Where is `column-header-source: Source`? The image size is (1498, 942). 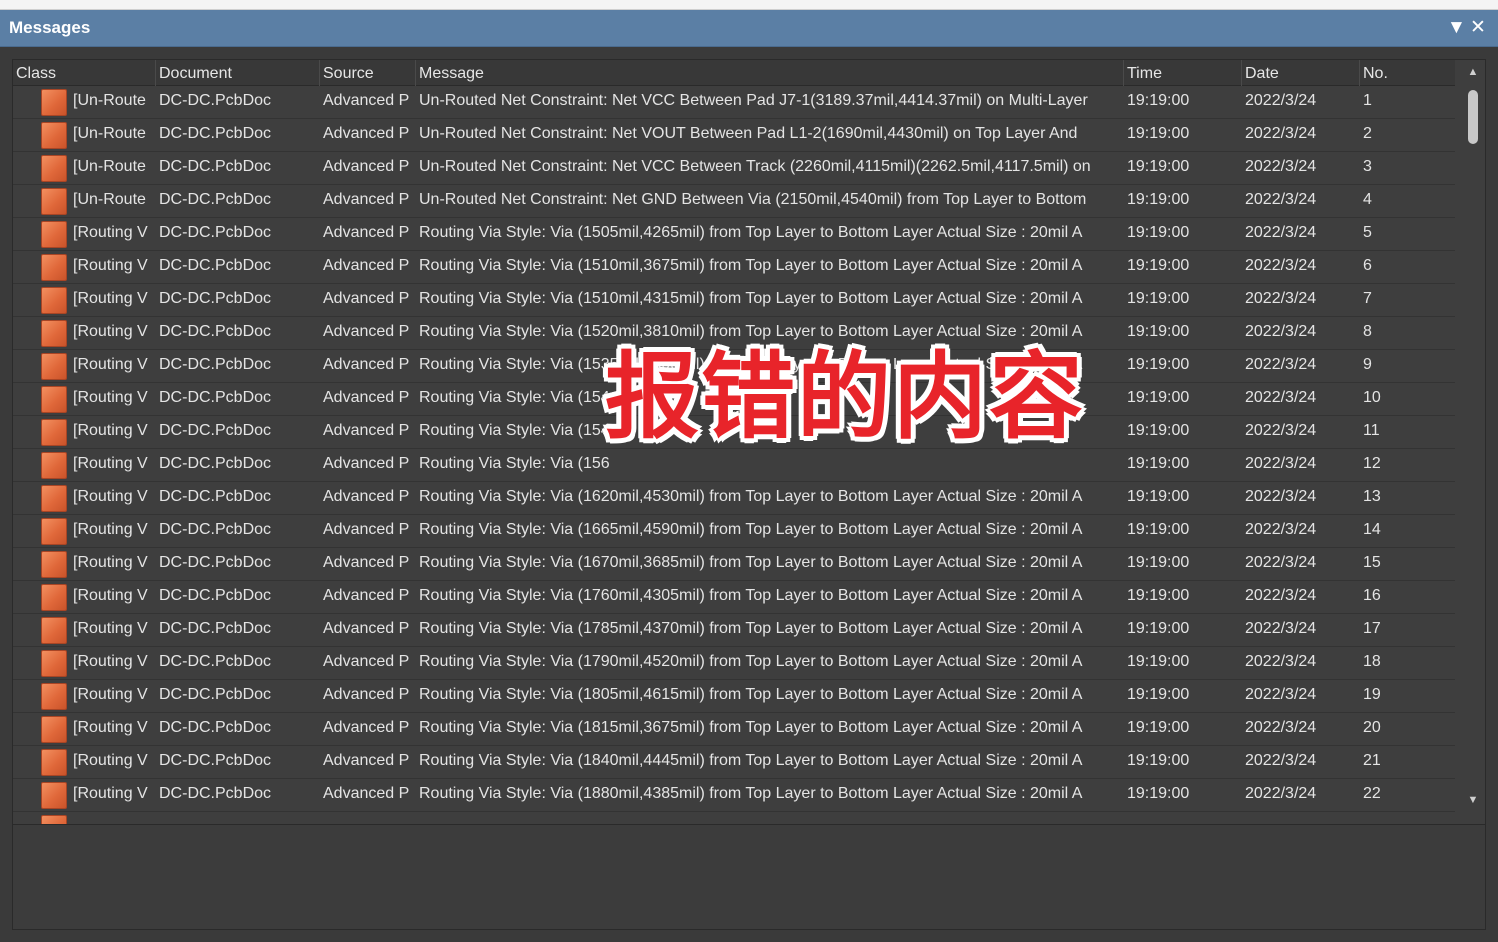
column-header-source: Source is located at coordinates (368, 73).